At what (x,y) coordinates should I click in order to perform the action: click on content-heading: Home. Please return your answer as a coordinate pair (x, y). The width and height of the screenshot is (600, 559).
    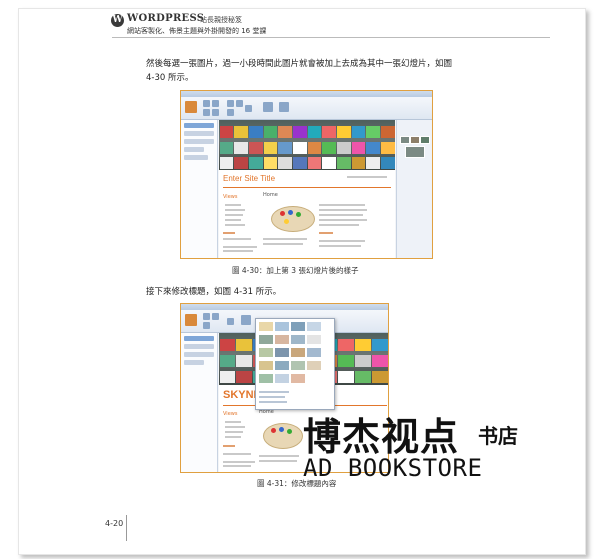
    Looking at the image, I should click on (270, 195).